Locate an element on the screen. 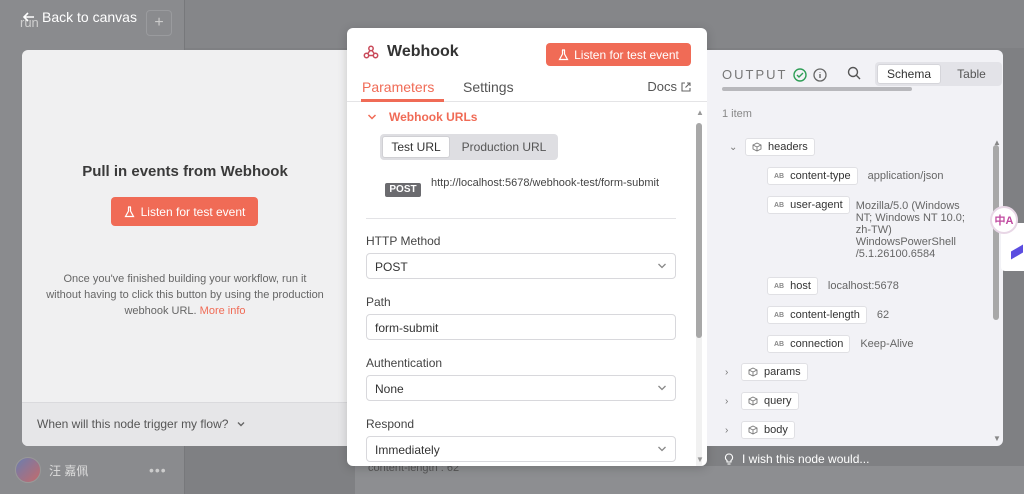 Image resolution: width=1024 pixels, height=494 pixels. tree-key: query is located at coordinates (778, 401).